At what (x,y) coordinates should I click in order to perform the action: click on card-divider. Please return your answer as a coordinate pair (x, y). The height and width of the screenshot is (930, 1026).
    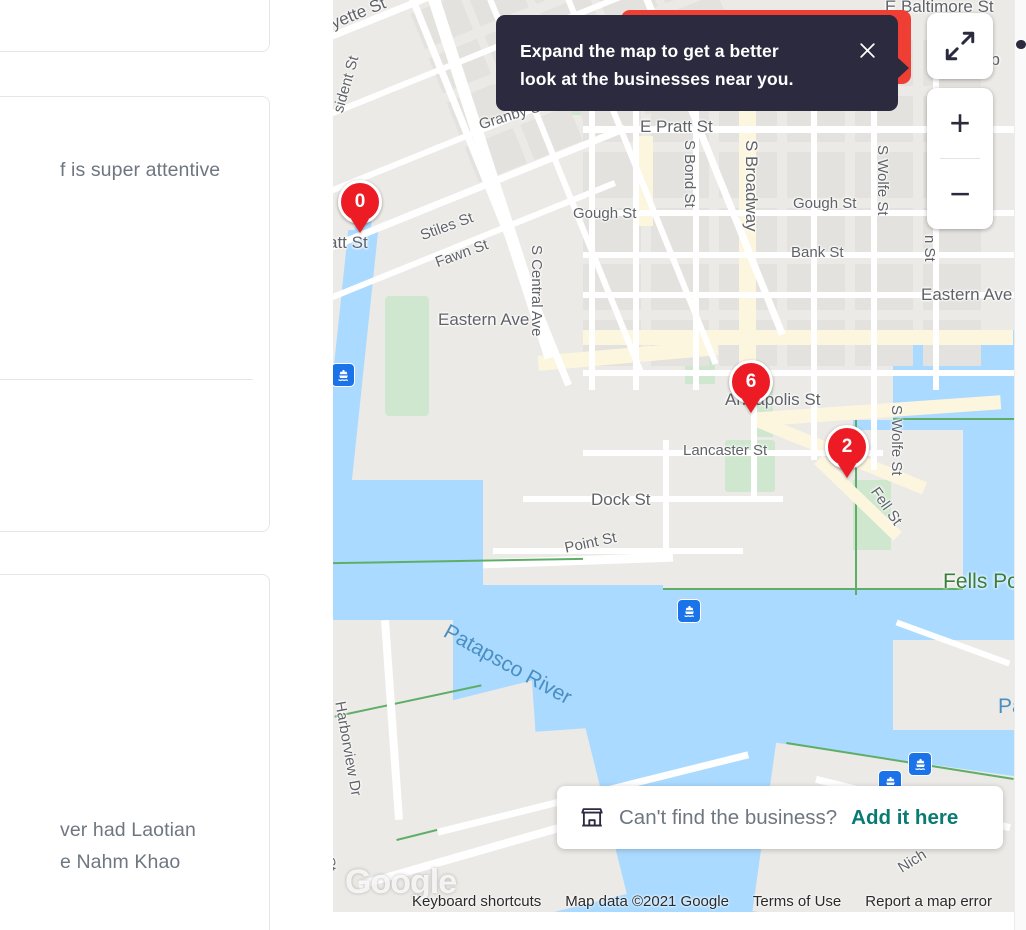
    Looking at the image, I should click on (126, 379).